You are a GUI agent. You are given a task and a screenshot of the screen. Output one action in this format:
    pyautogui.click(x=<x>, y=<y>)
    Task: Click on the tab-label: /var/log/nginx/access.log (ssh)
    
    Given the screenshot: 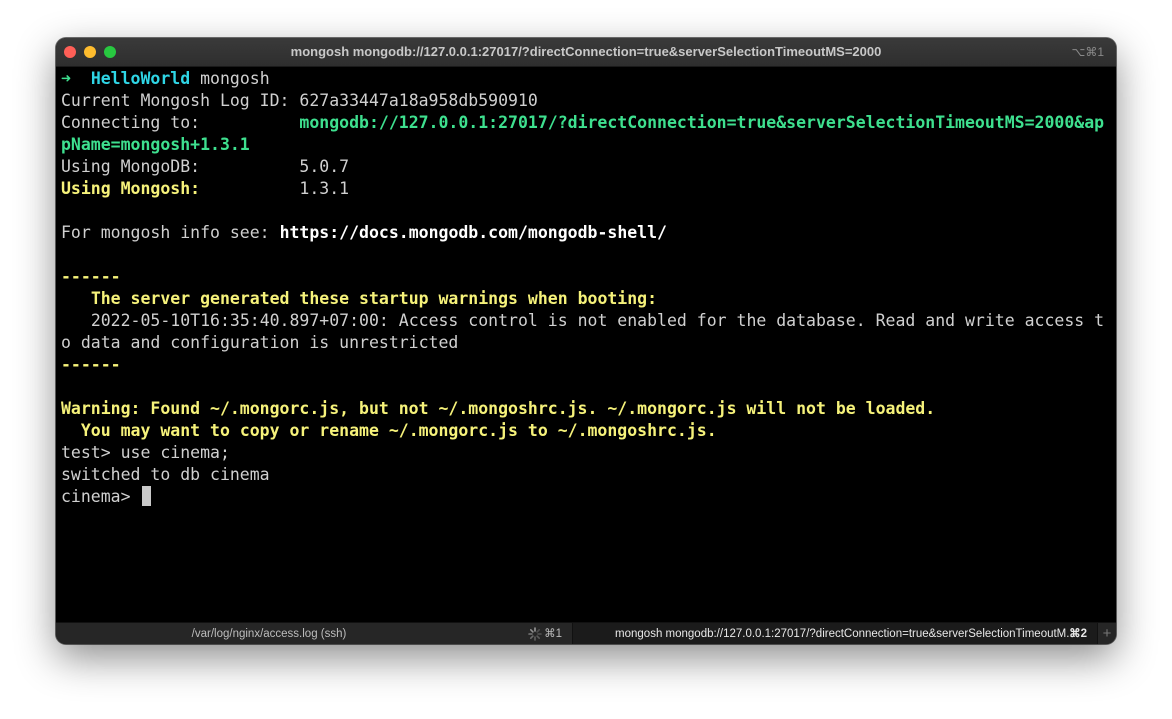 What is the action you would take?
    pyautogui.click(x=269, y=634)
    